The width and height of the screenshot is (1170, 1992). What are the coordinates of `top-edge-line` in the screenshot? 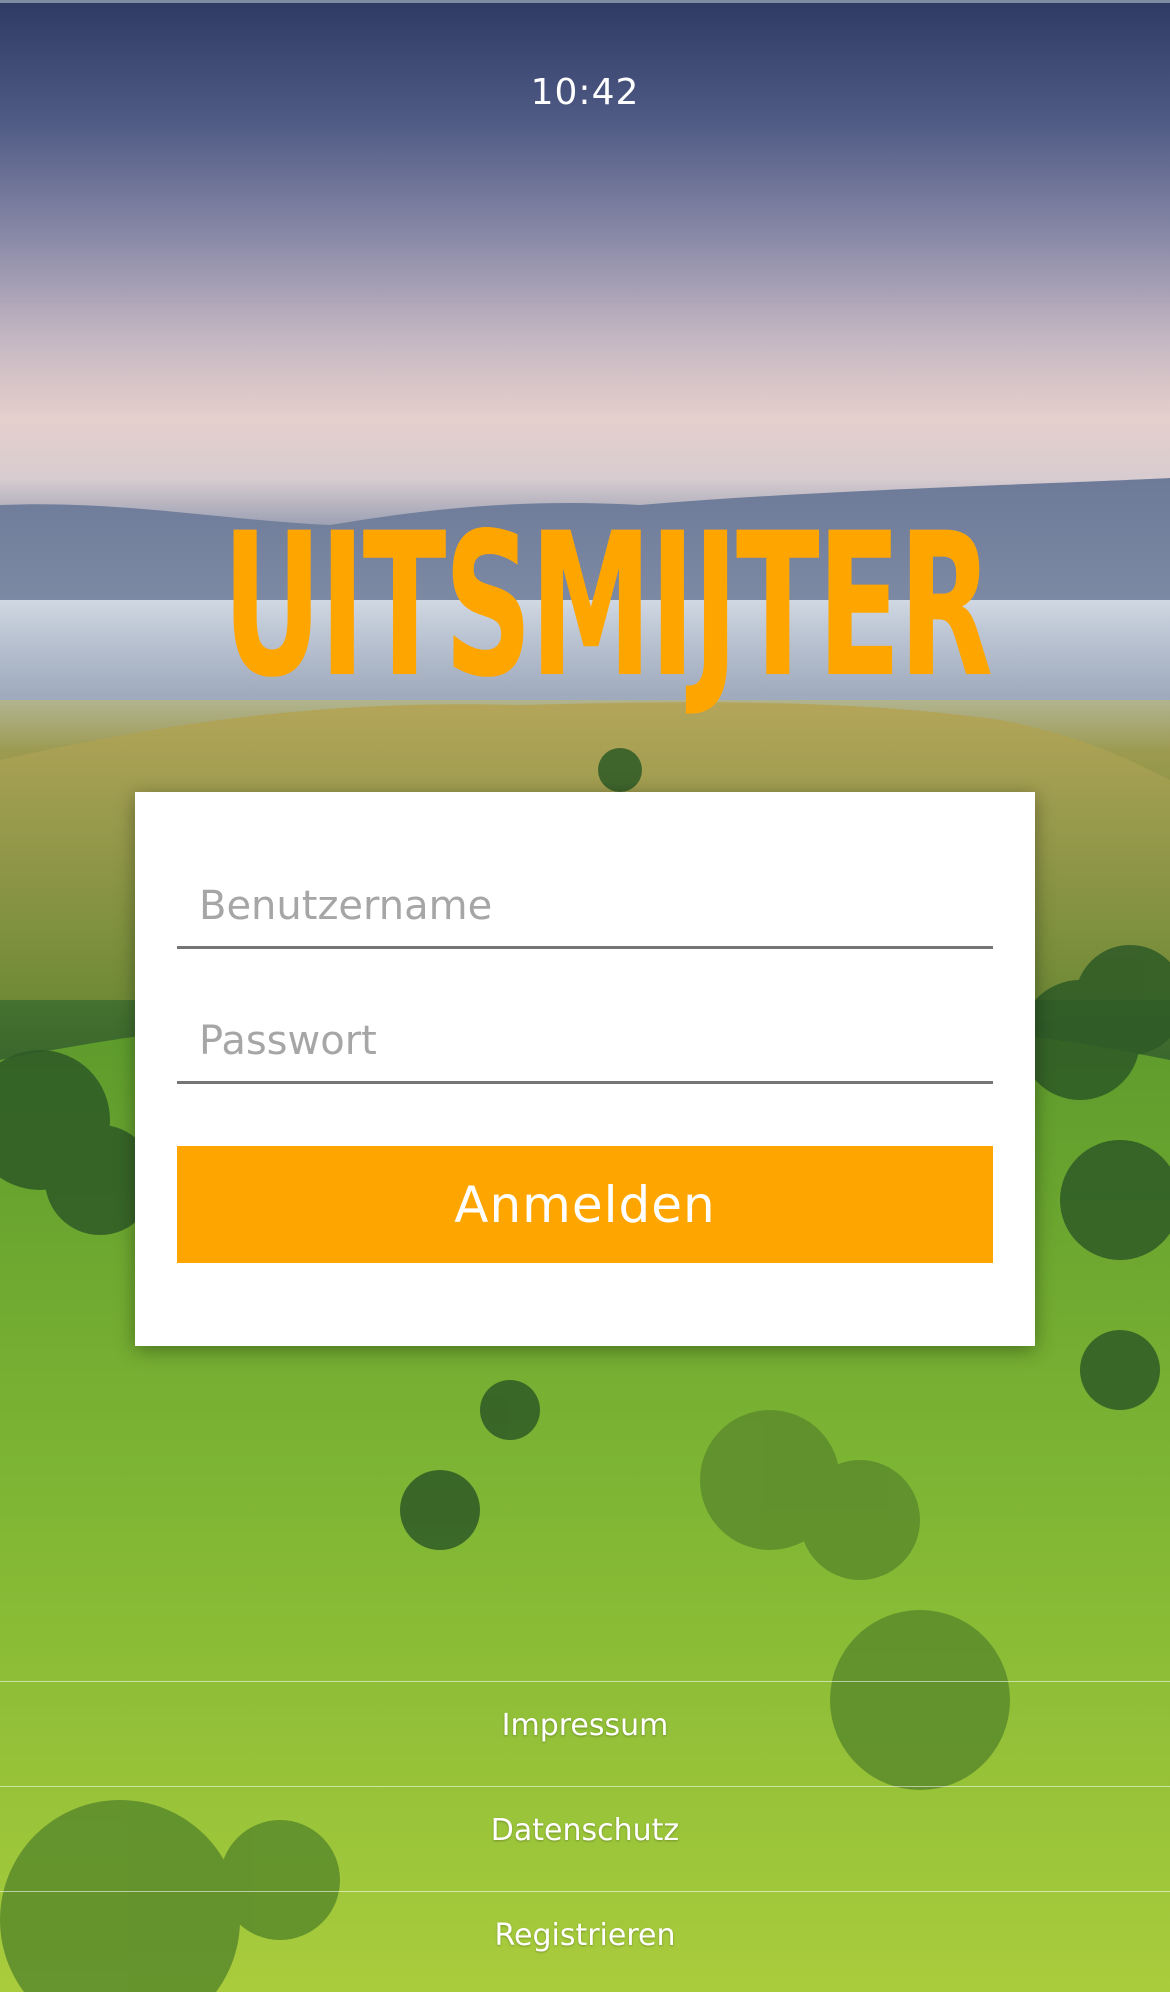 It's located at (585, 1).